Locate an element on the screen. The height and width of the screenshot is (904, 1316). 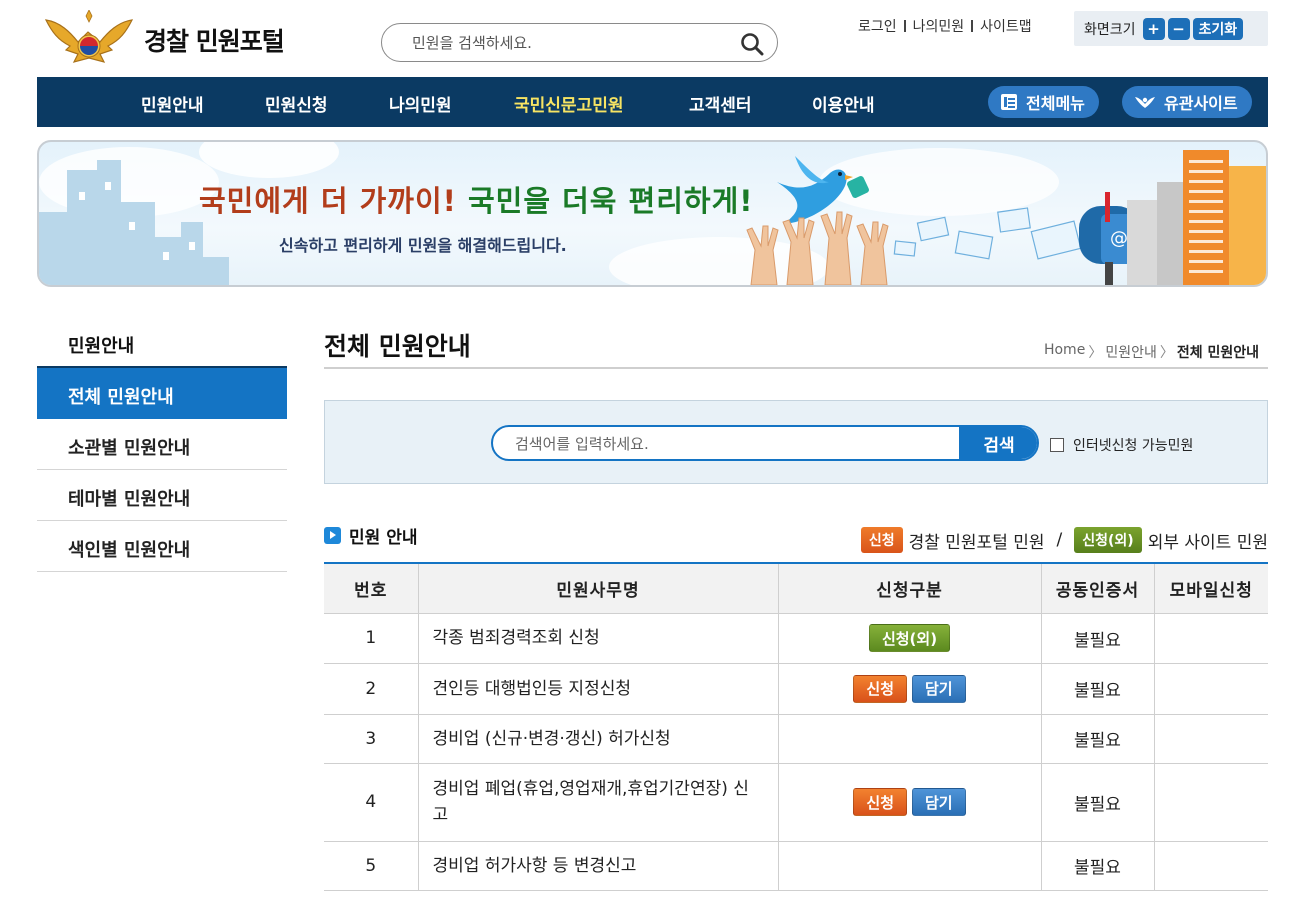
breadcrumb: Home 〉 민원안내 〉 전체 민원안내 is located at coordinates (1151, 352).